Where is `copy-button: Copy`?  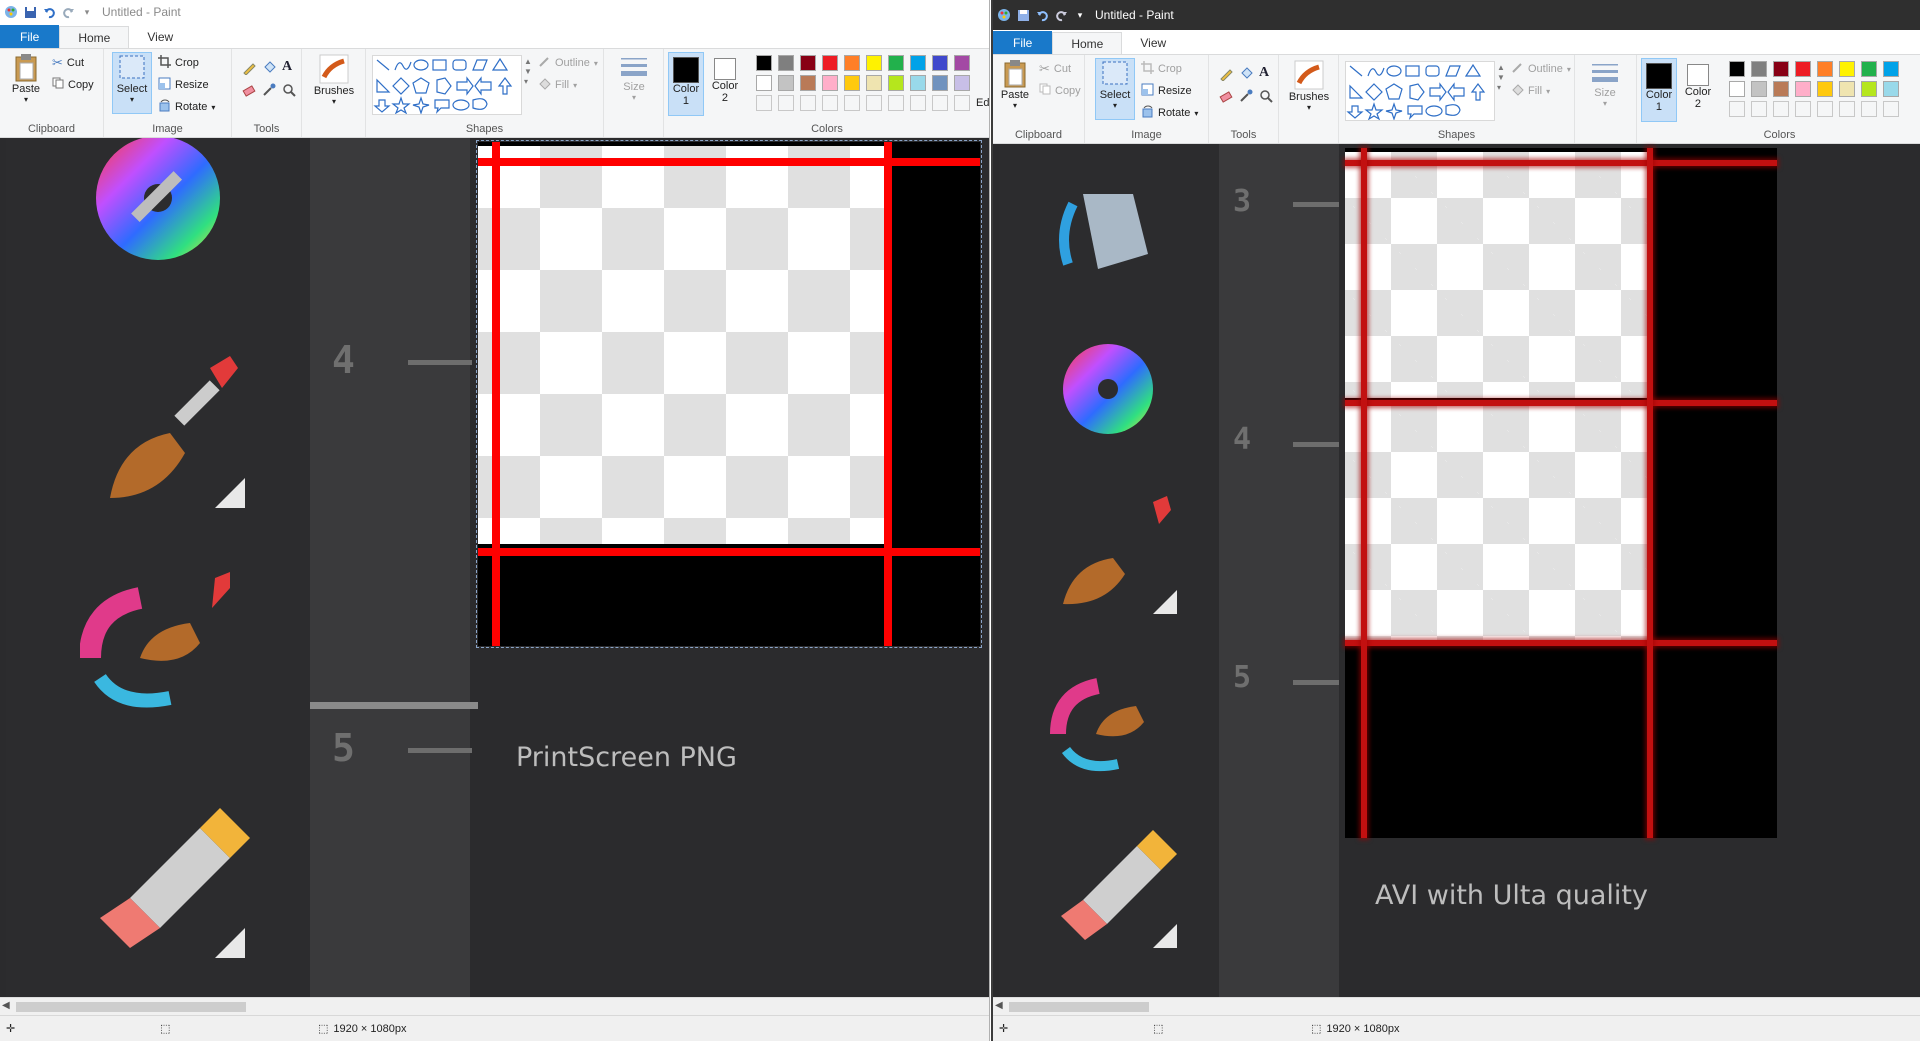
copy-button: Copy is located at coordinates (73, 84).